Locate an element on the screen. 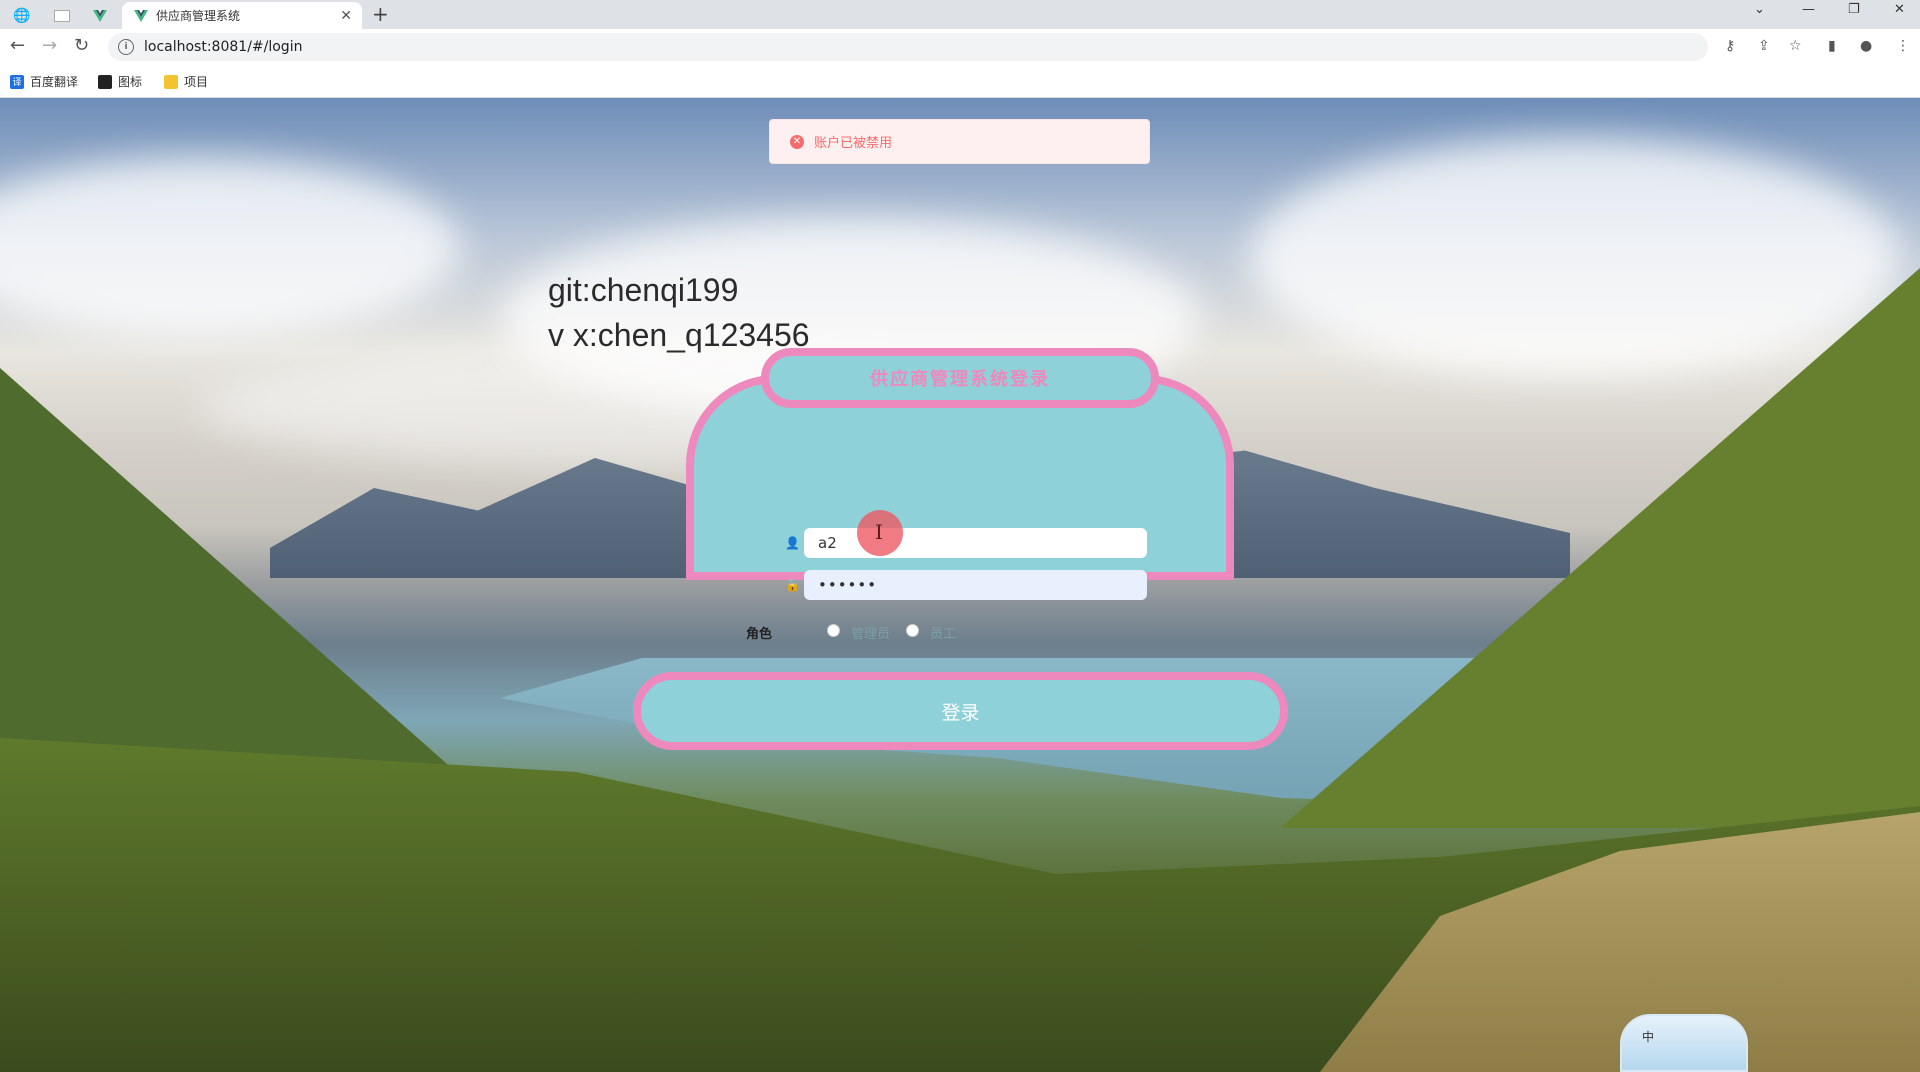 Image resolution: width=1920 pixels, height=1072 pixels. bookmark-star-icon: ☆ is located at coordinates (1795, 46).